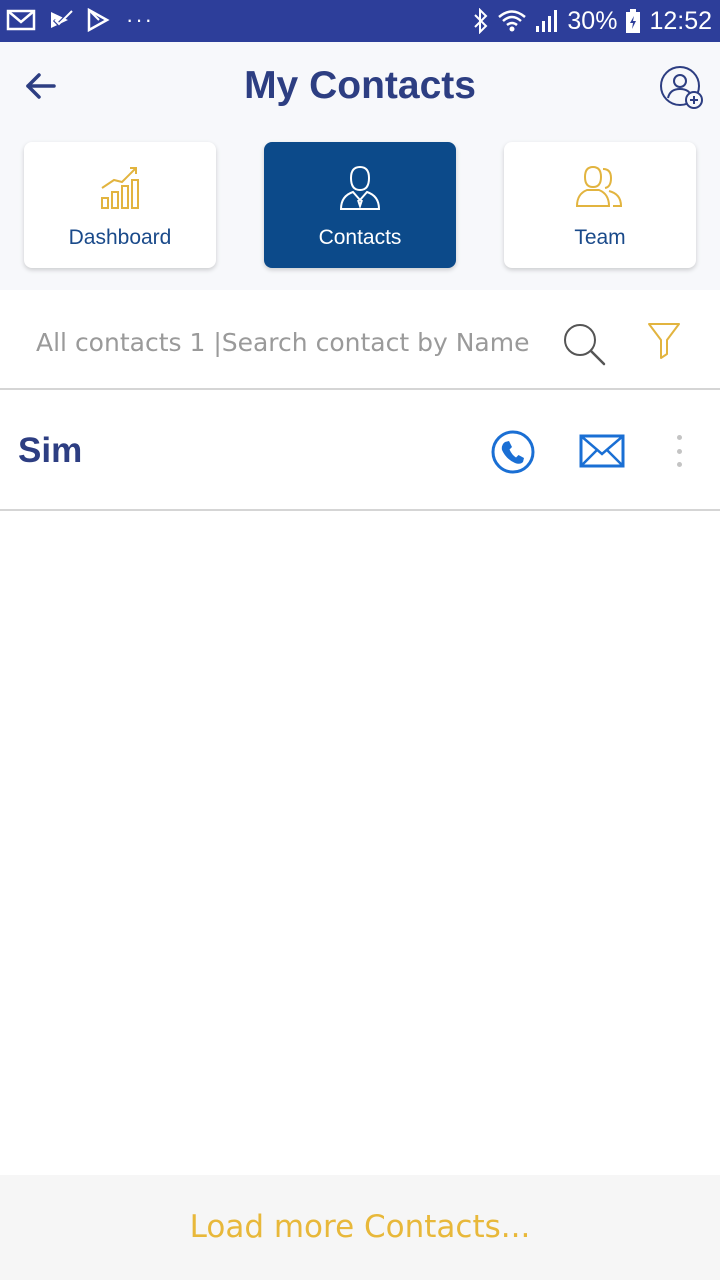  I want to click on page-title: My Contacts, so click(360, 85).